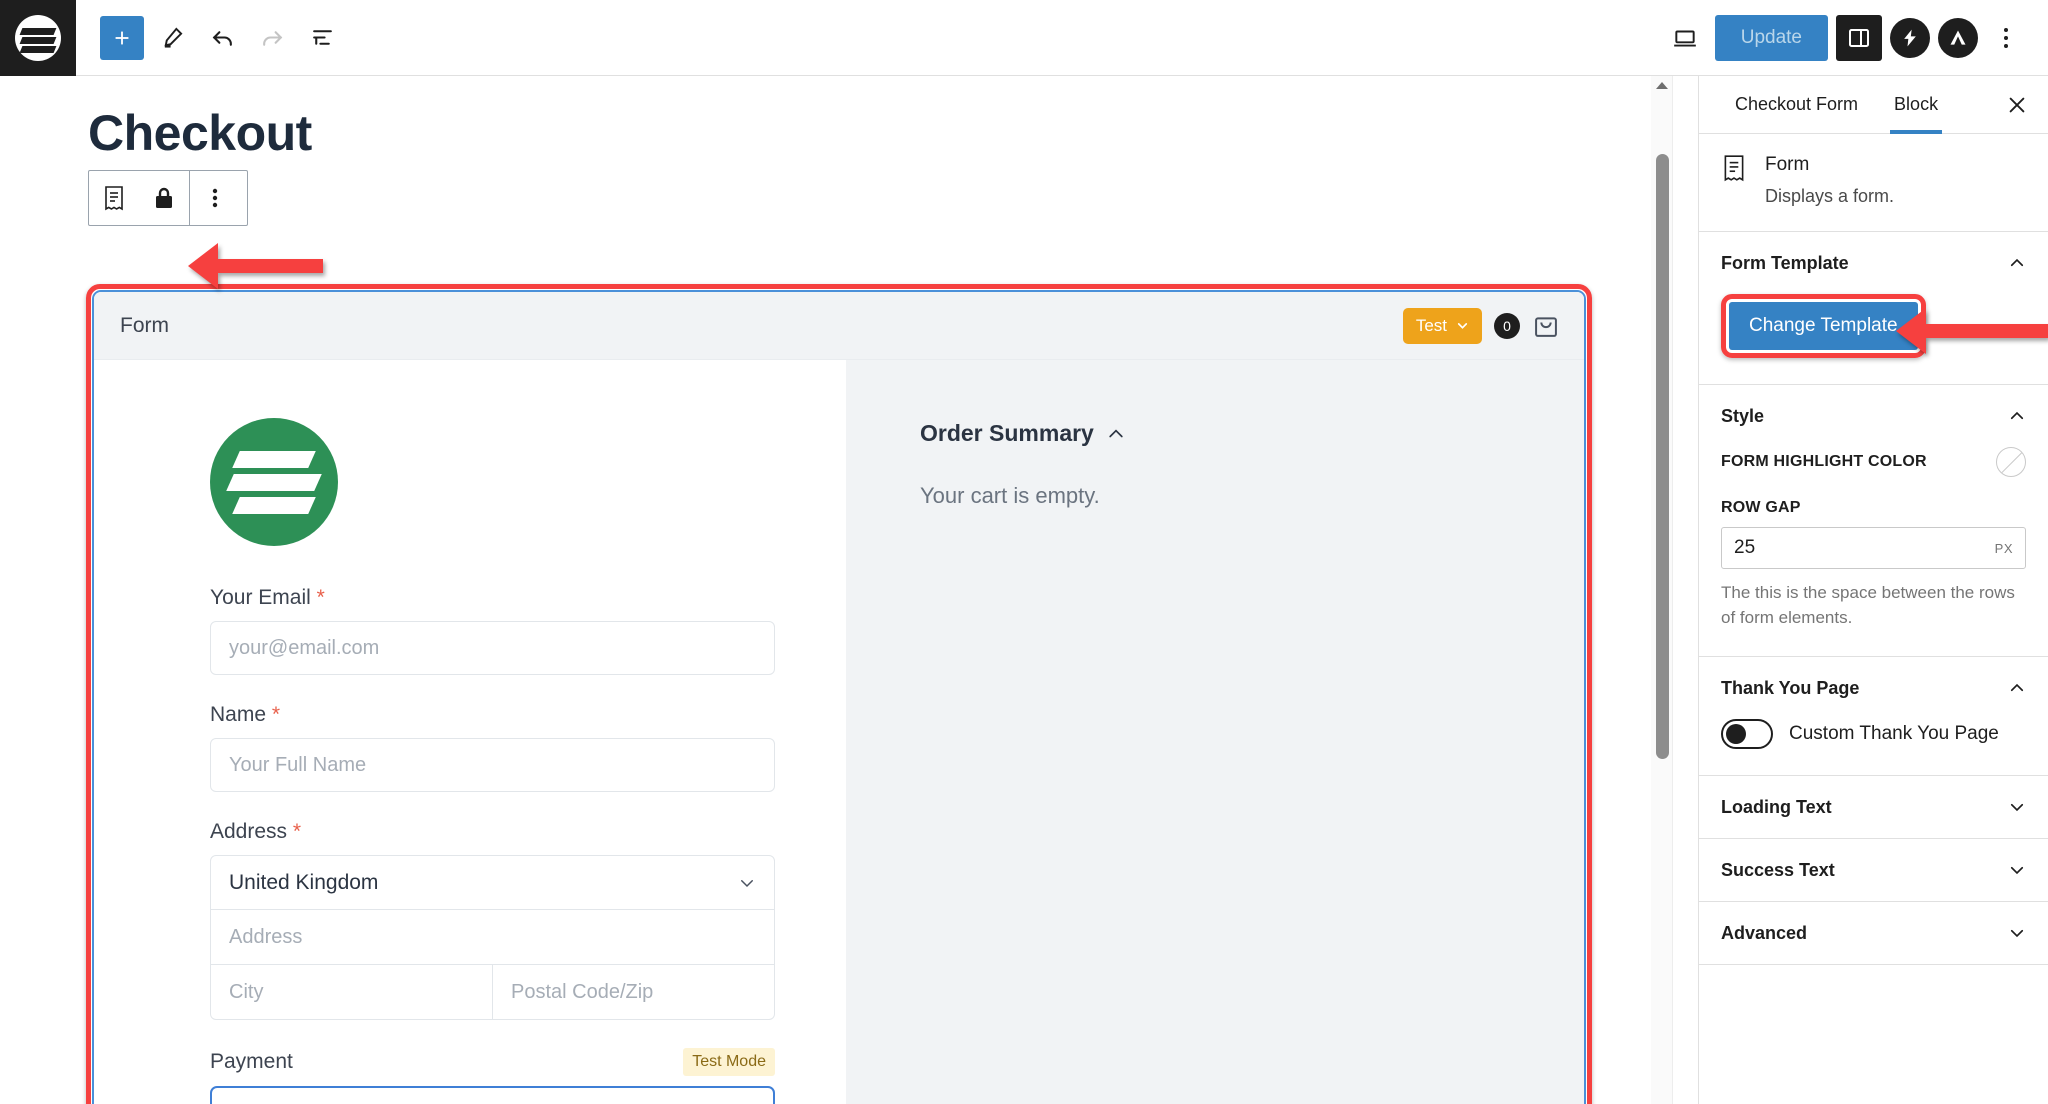 The height and width of the screenshot is (1104, 2048). Describe the element at coordinates (304, 882) in the screenshot. I see `country-value: United Kingdom` at that location.